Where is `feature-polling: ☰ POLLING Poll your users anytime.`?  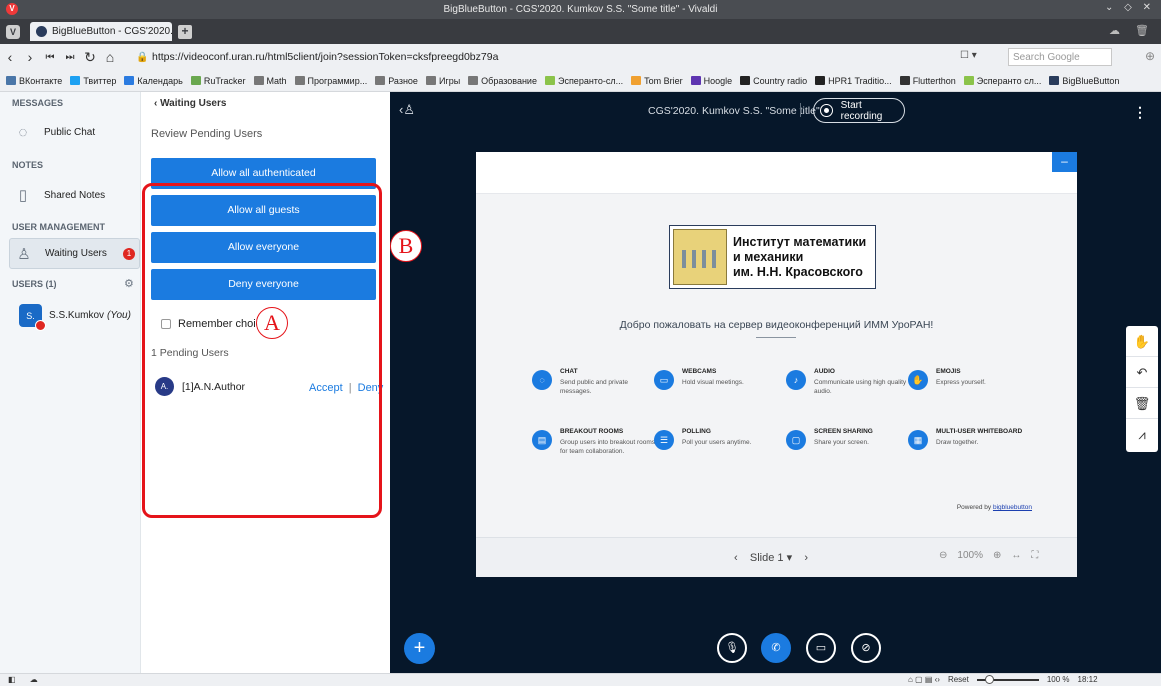 feature-polling: ☰ POLLING Poll your users anytime. is located at coordinates (716, 439).